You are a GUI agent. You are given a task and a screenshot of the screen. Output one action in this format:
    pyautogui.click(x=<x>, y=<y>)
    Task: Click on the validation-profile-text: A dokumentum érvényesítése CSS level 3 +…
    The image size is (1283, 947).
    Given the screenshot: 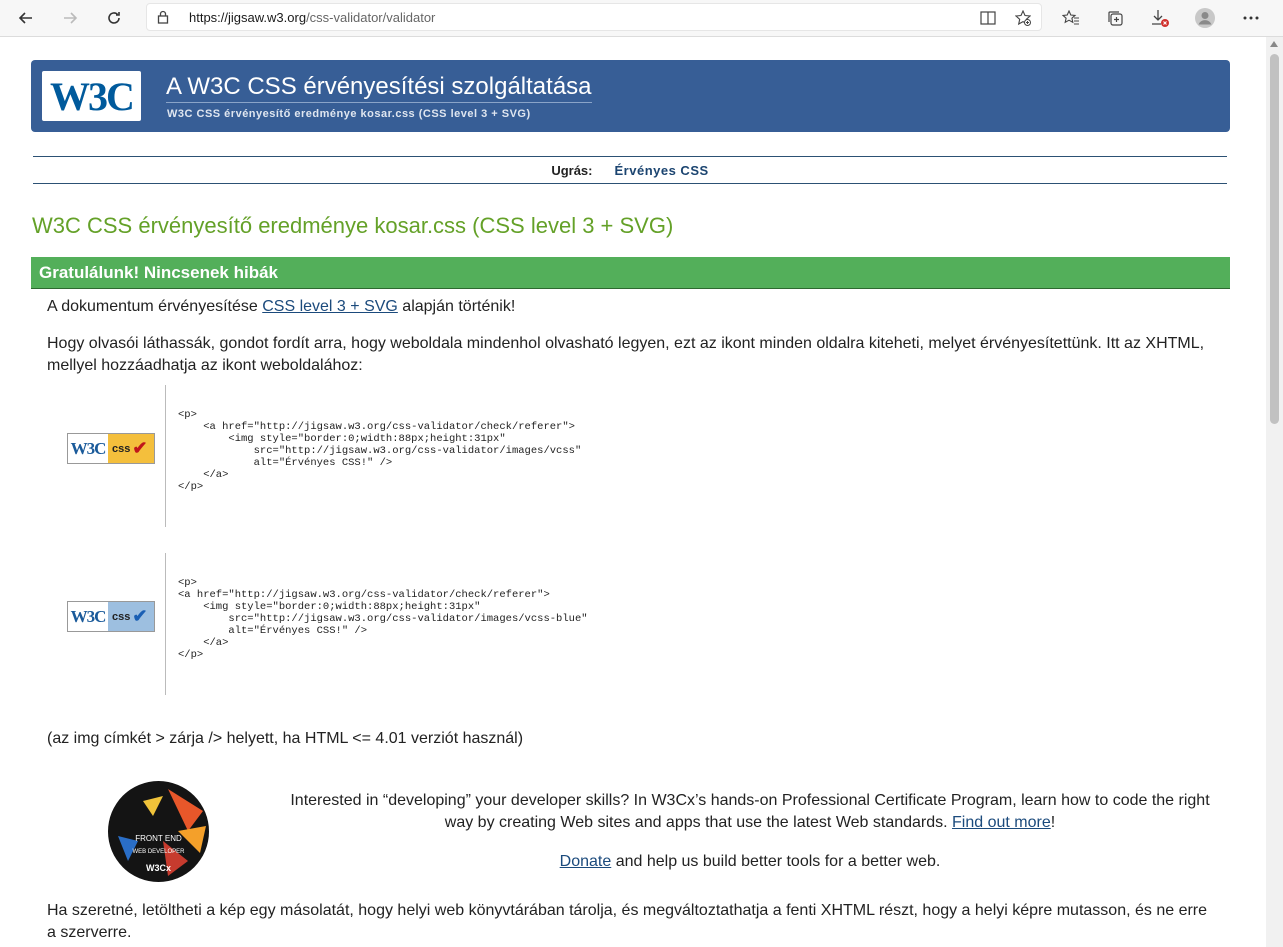 What is the action you would take?
    pyautogui.click(x=281, y=306)
    